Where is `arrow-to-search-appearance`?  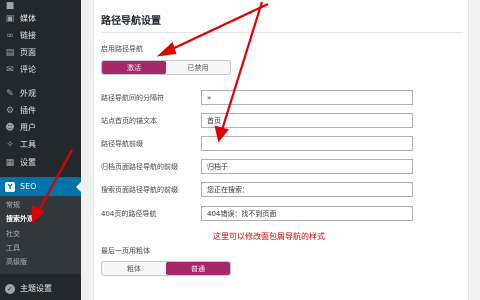
arrow-to-search-appearance is located at coordinates (55, 181).